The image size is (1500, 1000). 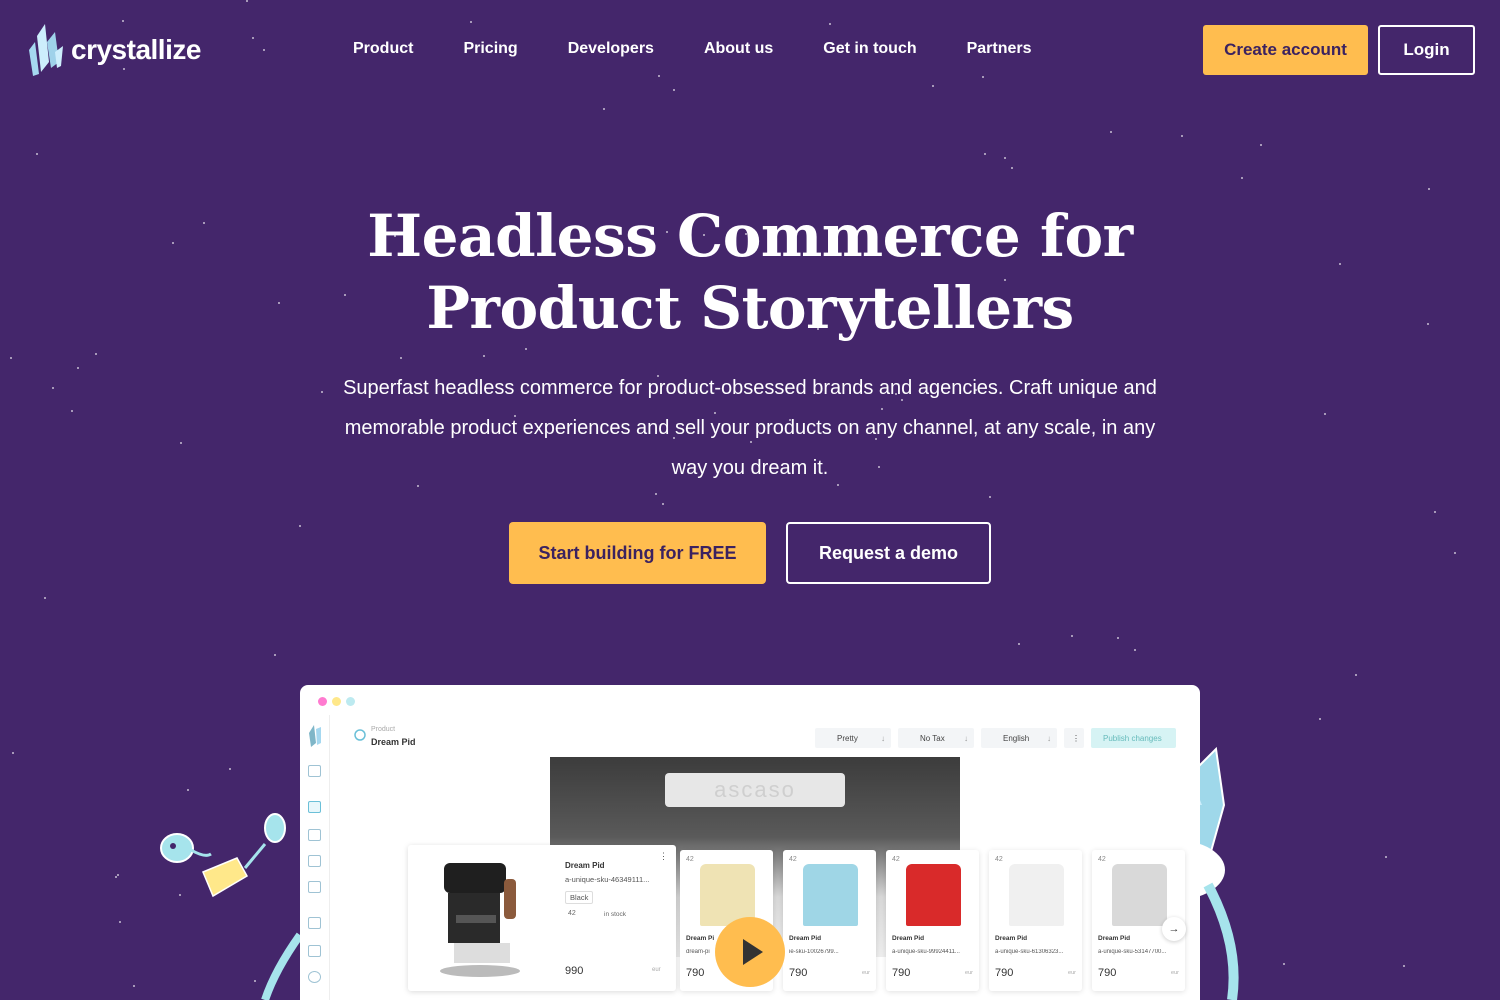 What do you see at coordinates (350, 701) in the screenshot?
I see `maximize-dot` at bounding box center [350, 701].